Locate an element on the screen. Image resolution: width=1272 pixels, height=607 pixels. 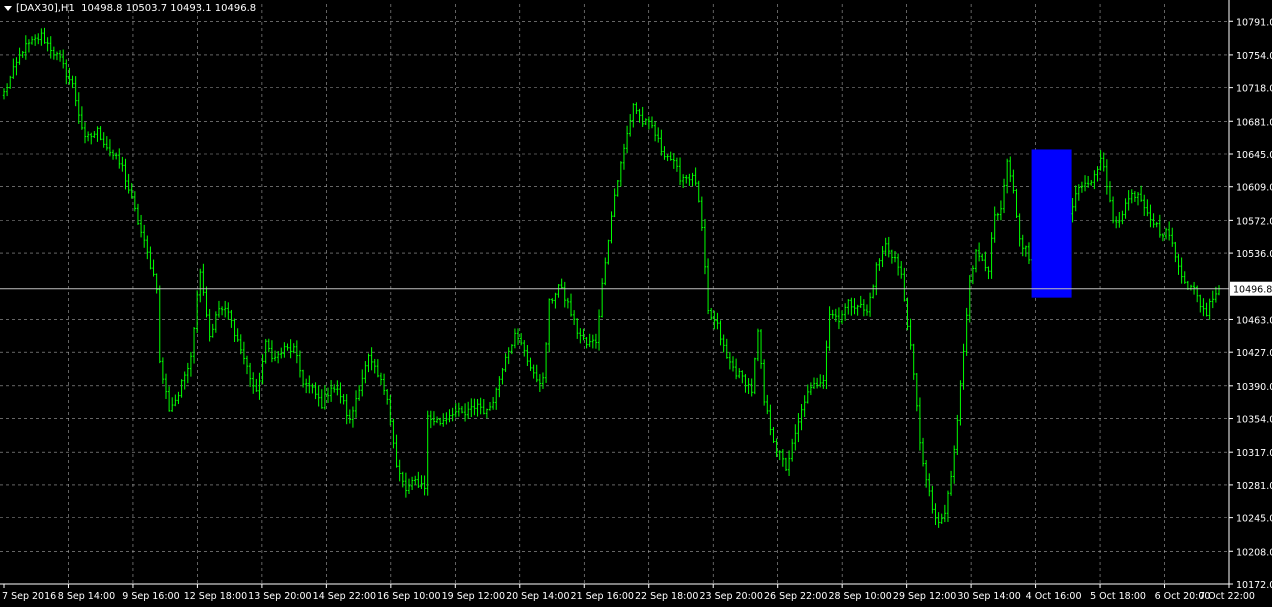
y-tick-label: 10572.0 is located at coordinates (1254, 221).